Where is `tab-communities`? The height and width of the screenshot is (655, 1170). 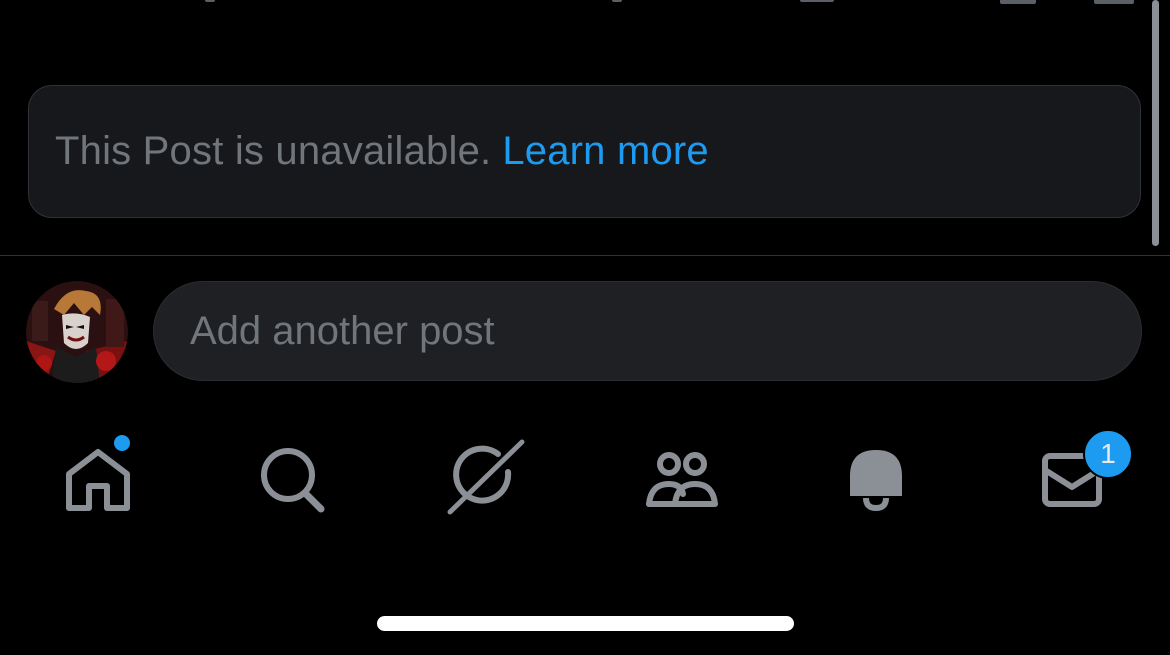
tab-communities is located at coordinates (681, 480).